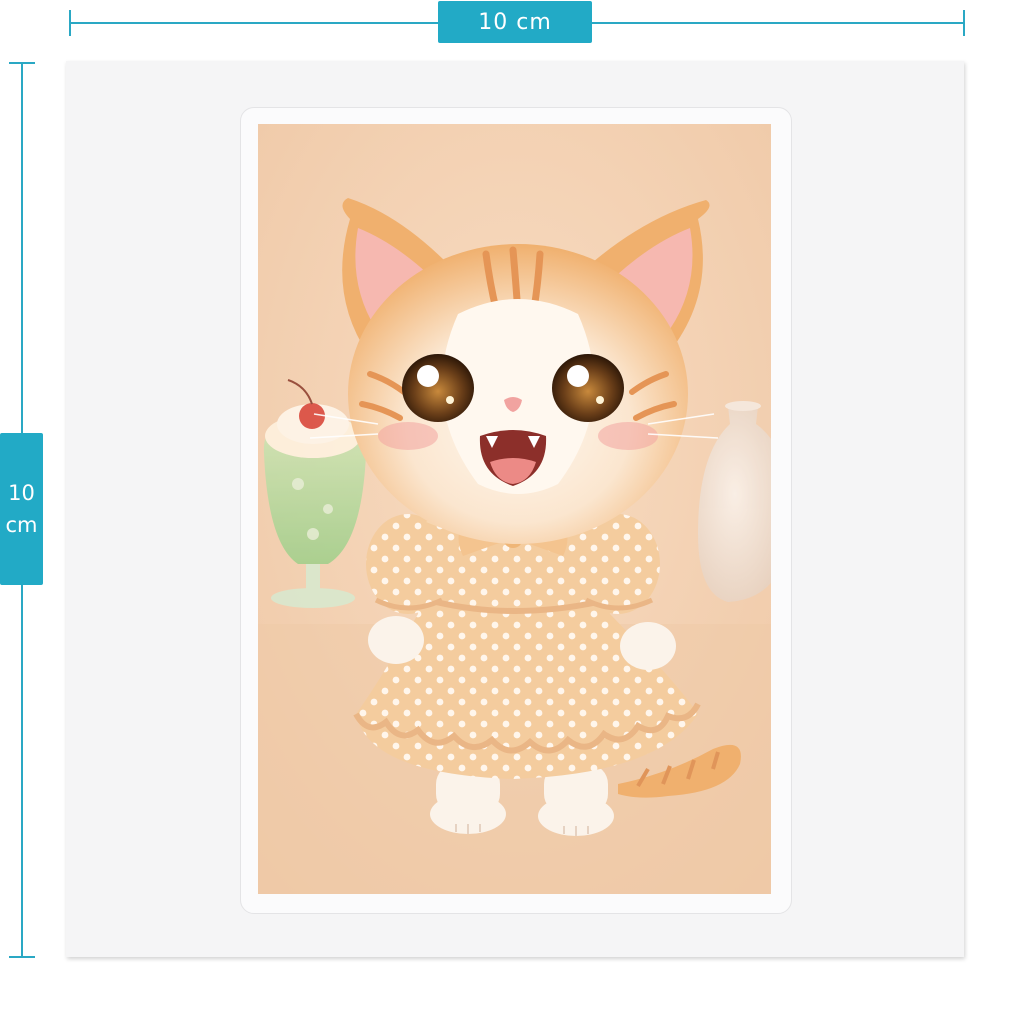 This screenshot has height=1024, width=1024. What do you see at coordinates (534, 22) in the screenshot?
I see `width-unit: cm` at bounding box center [534, 22].